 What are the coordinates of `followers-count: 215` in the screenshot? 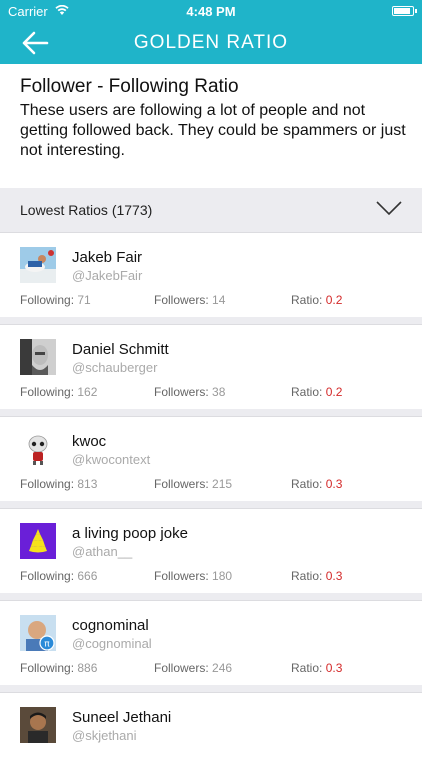 It's located at (222, 484).